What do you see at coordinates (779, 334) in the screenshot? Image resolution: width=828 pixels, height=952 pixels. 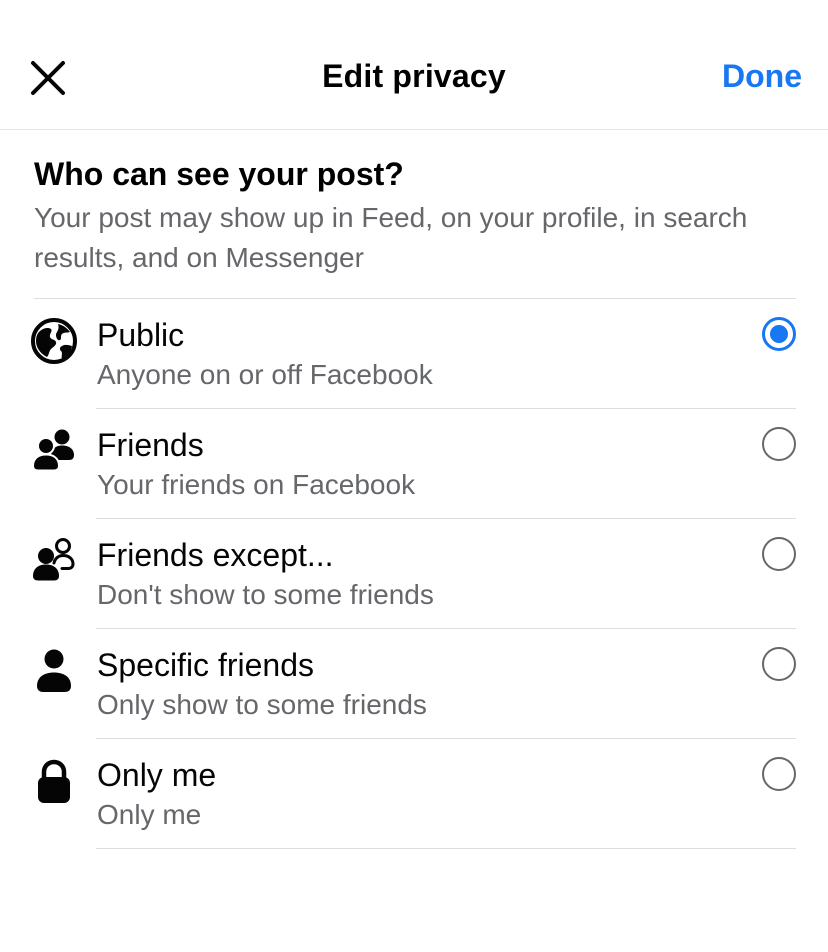 I see `radio-button-selected` at bounding box center [779, 334].